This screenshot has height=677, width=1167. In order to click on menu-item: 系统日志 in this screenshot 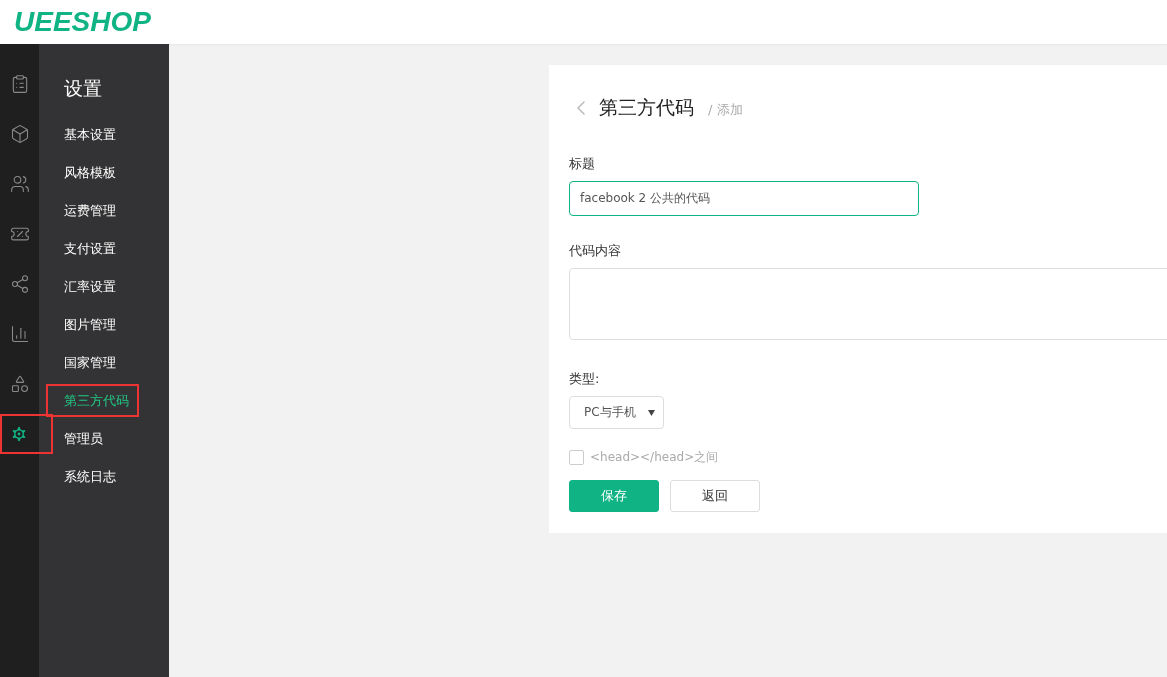, I will do `click(90, 477)`.